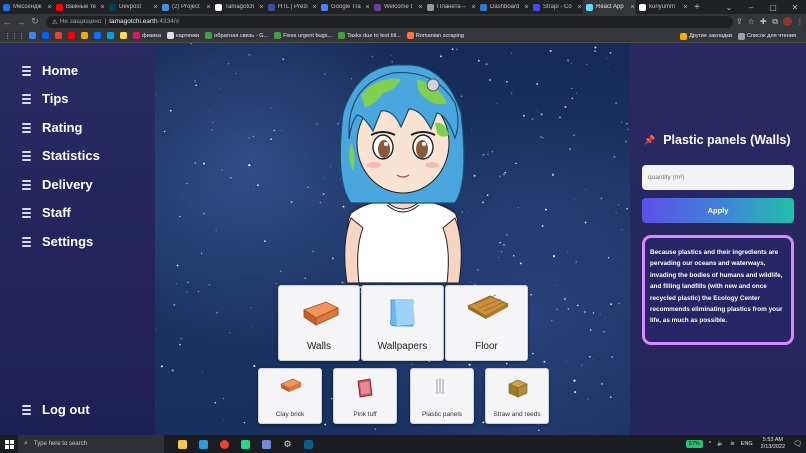 The width and height of the screenshot is (806, 453). I want to click on reload-icon: ↻, so click(35, 21).